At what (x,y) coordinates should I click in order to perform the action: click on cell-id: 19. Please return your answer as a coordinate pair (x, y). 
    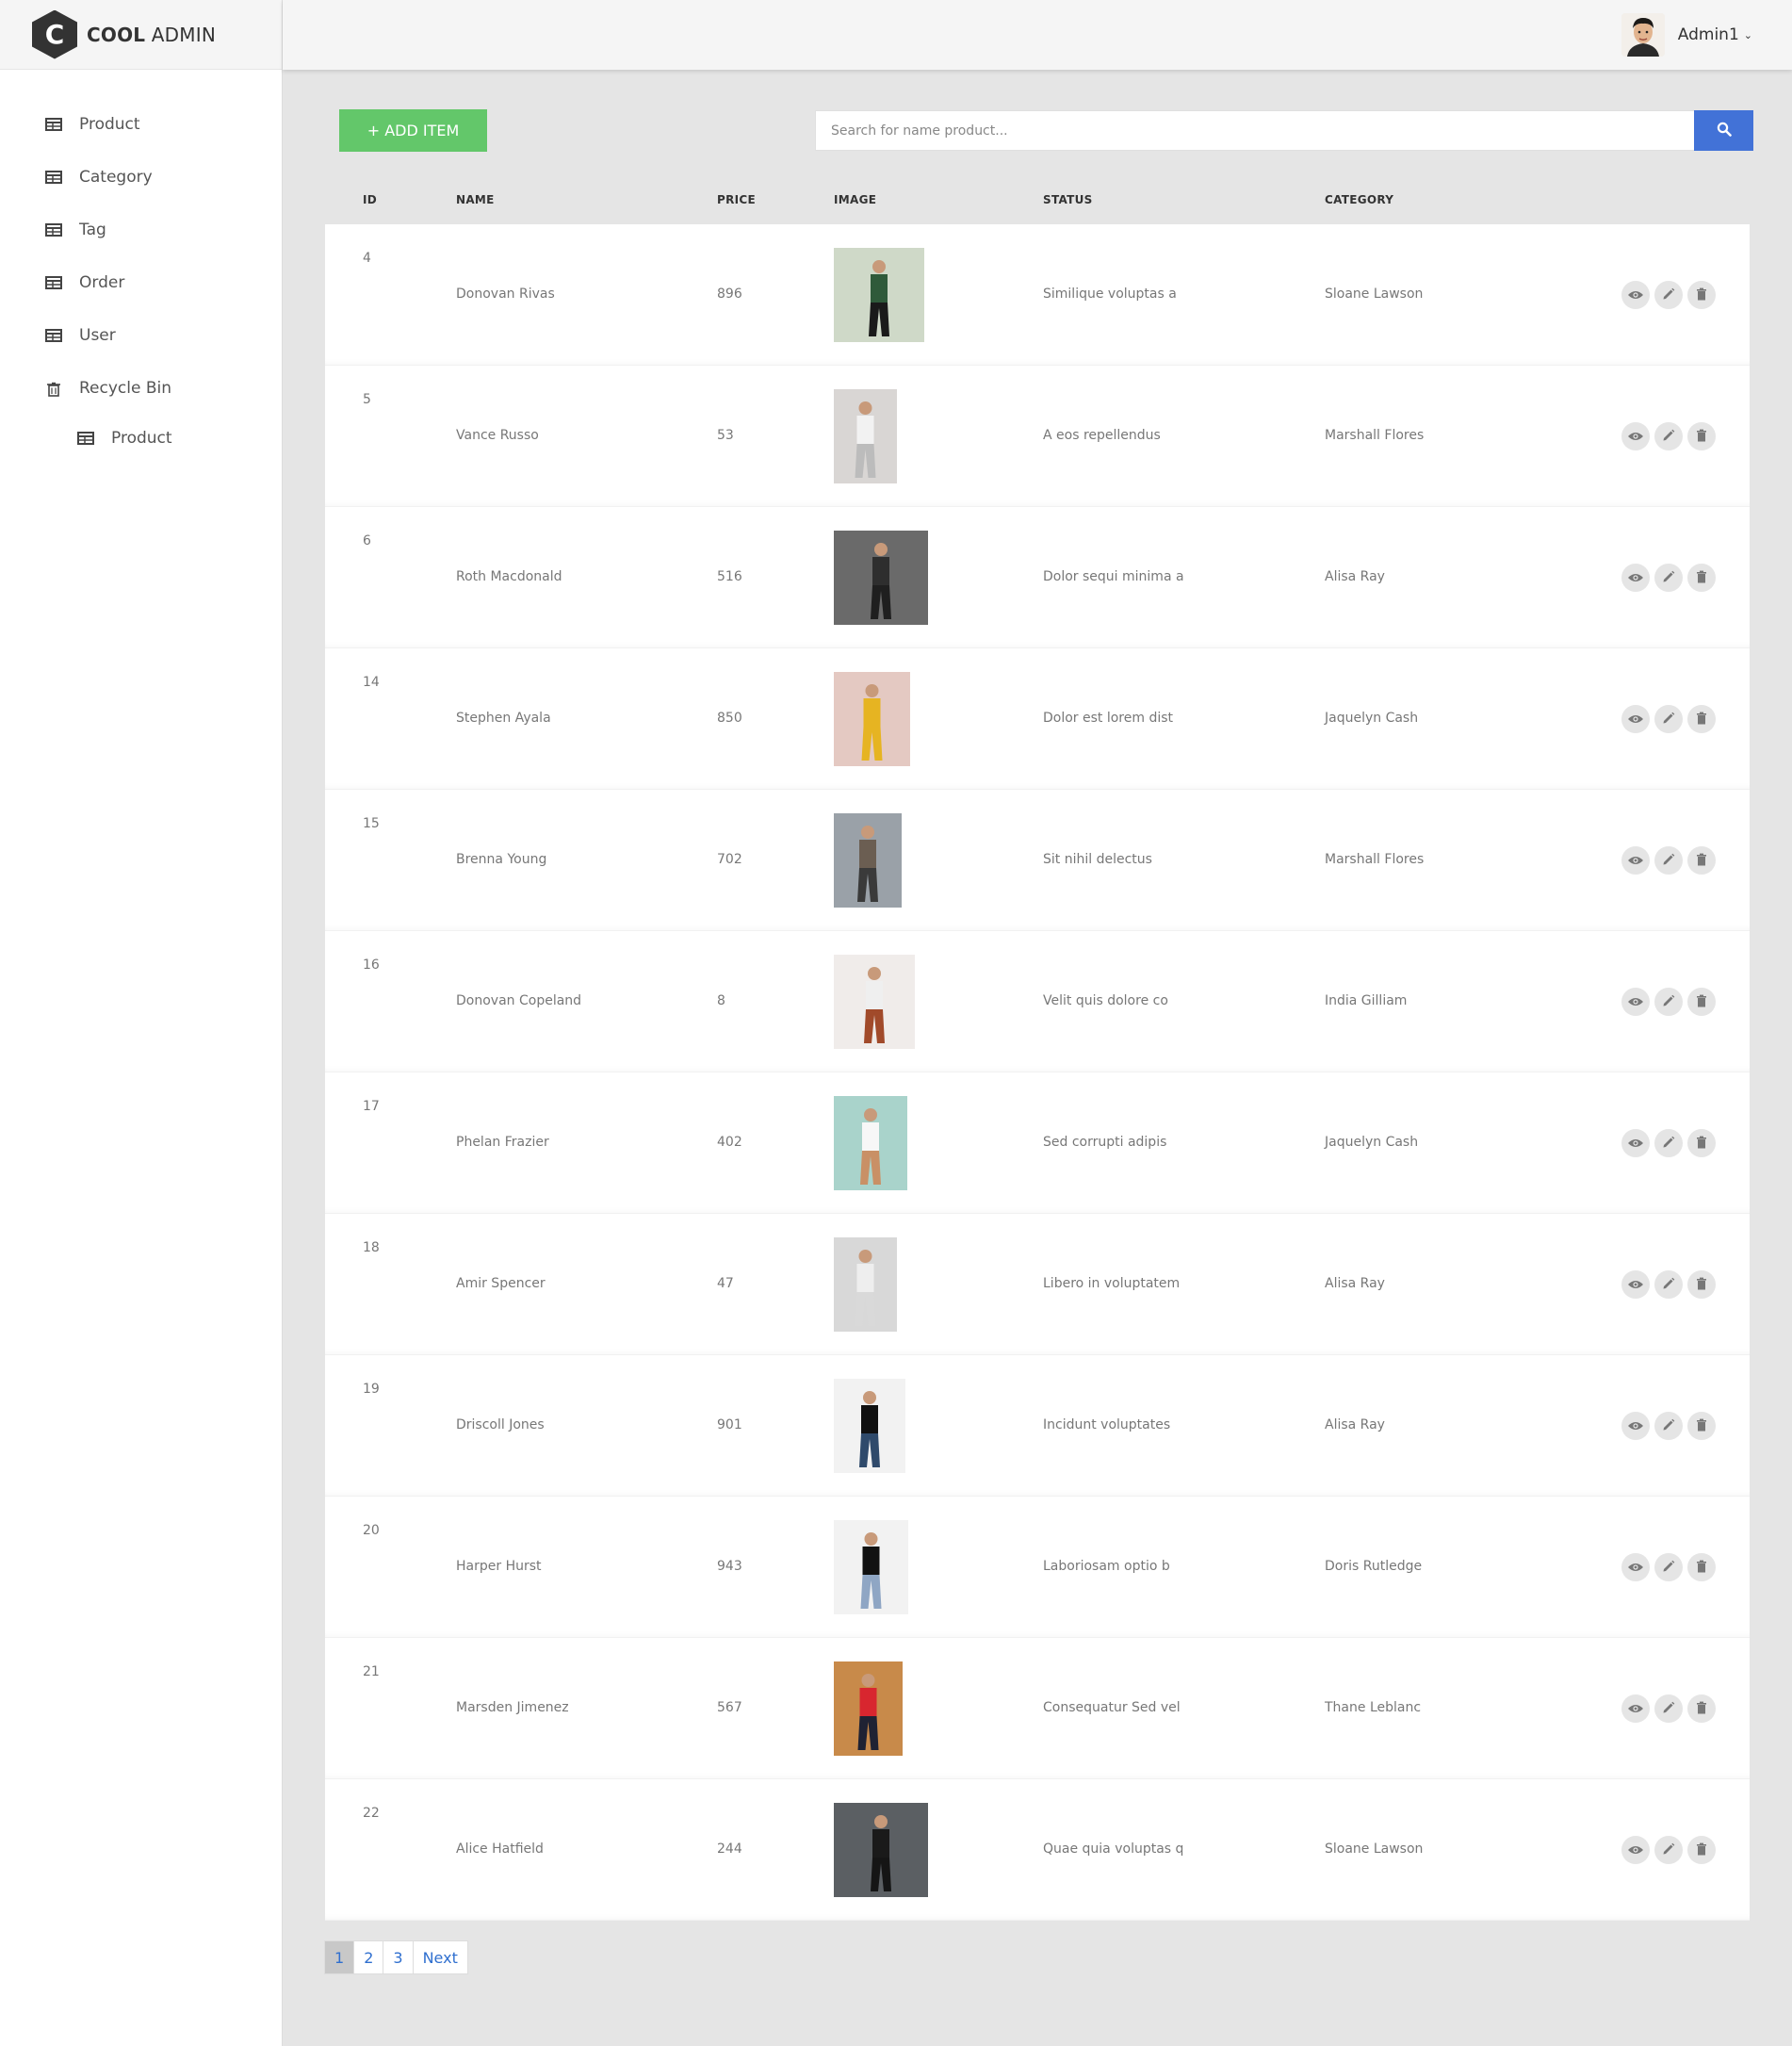
    Looking at the image, I should click on (371, 1389).